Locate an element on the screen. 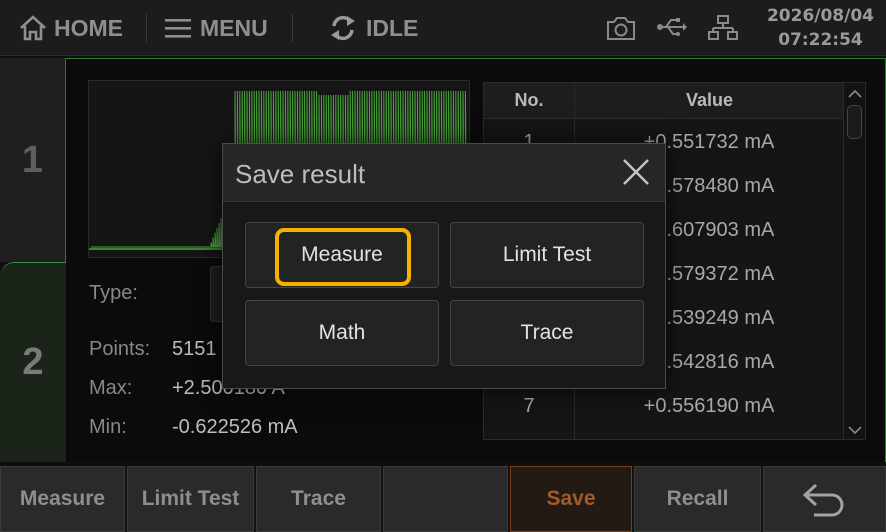  camera-icon is located at coordinates (621, 28).